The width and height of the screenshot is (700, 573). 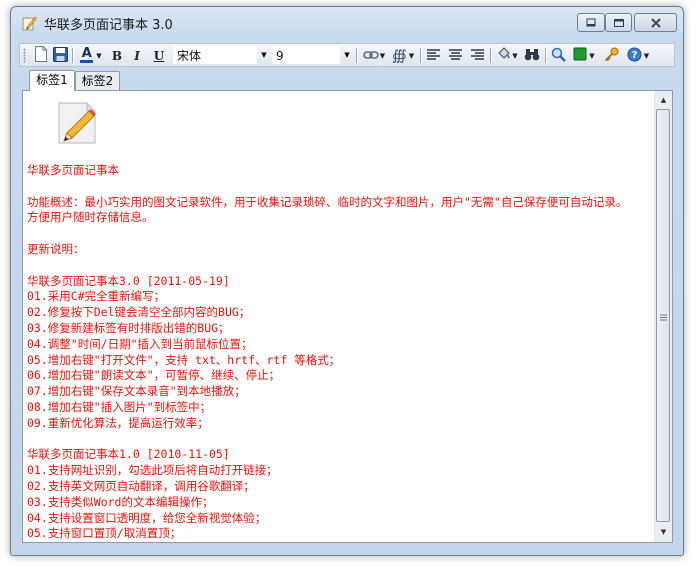 I want to click on vertical-scrollbar: ▲ ▼, so click(x=663, y=316).